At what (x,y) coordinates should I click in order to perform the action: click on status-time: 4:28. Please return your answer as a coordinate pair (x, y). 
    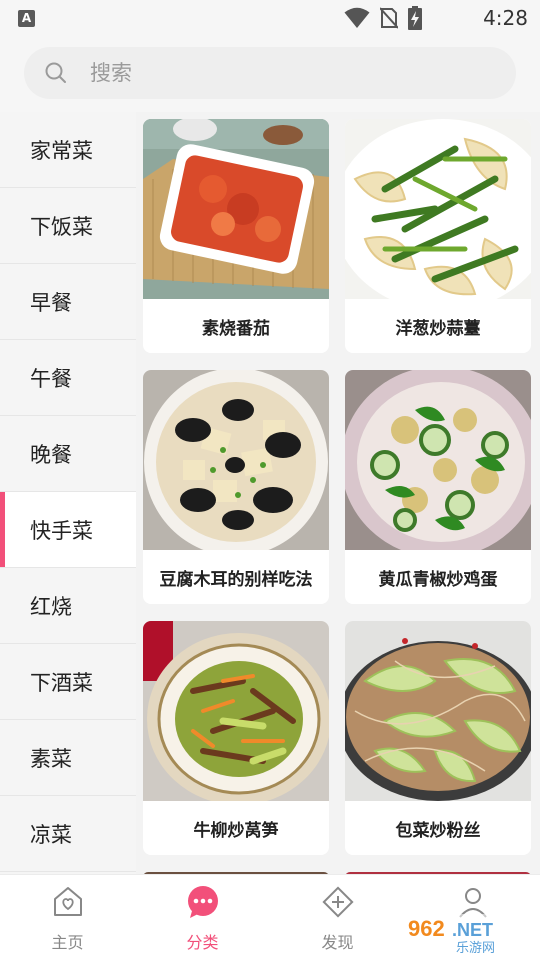
    Looking at the image, I should click on (505, 18).